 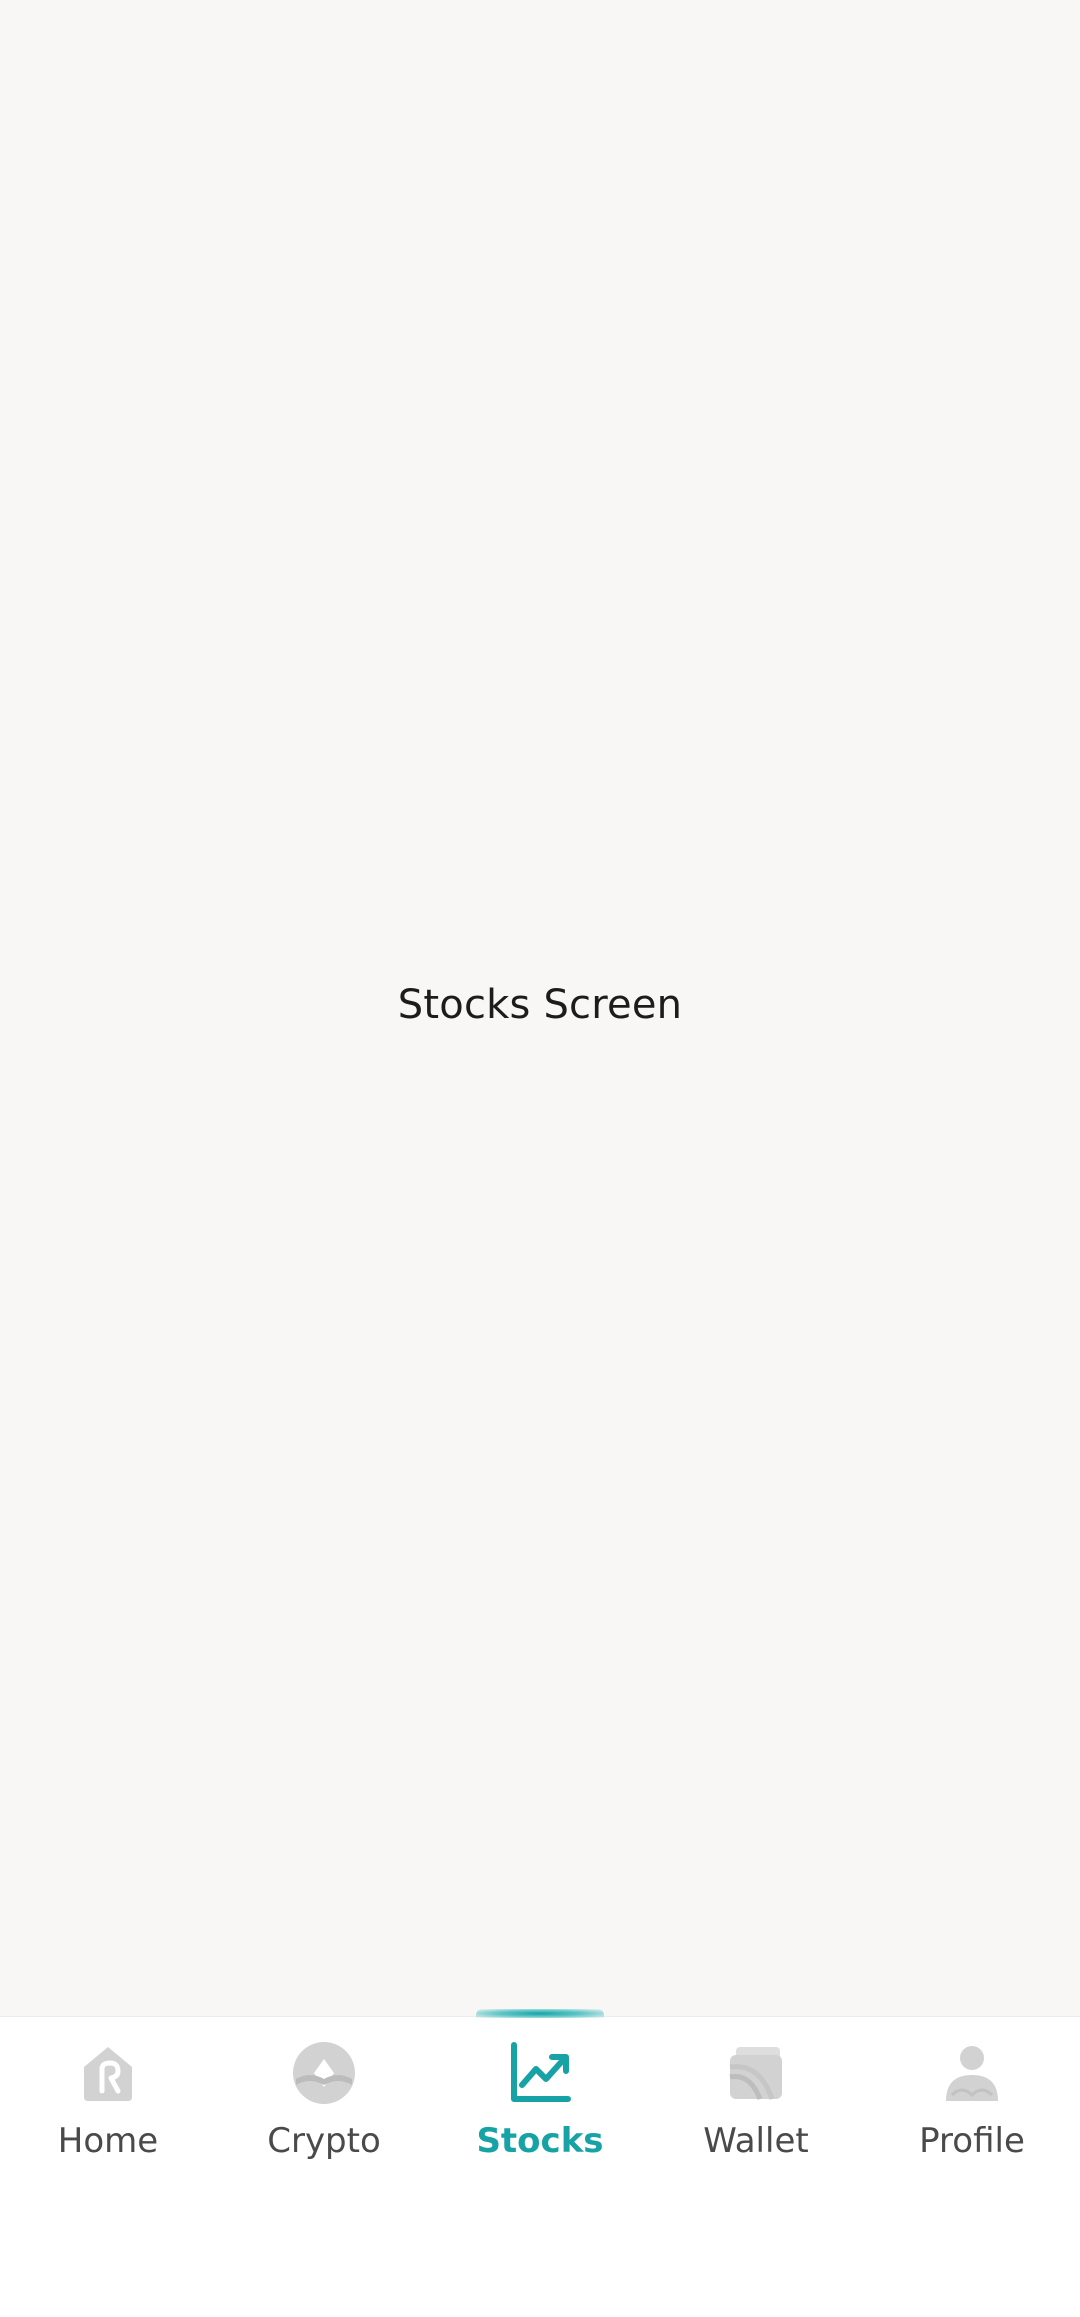 I want to click on nav-tab-wallet: Wallet, so click(x=756, y=2117).